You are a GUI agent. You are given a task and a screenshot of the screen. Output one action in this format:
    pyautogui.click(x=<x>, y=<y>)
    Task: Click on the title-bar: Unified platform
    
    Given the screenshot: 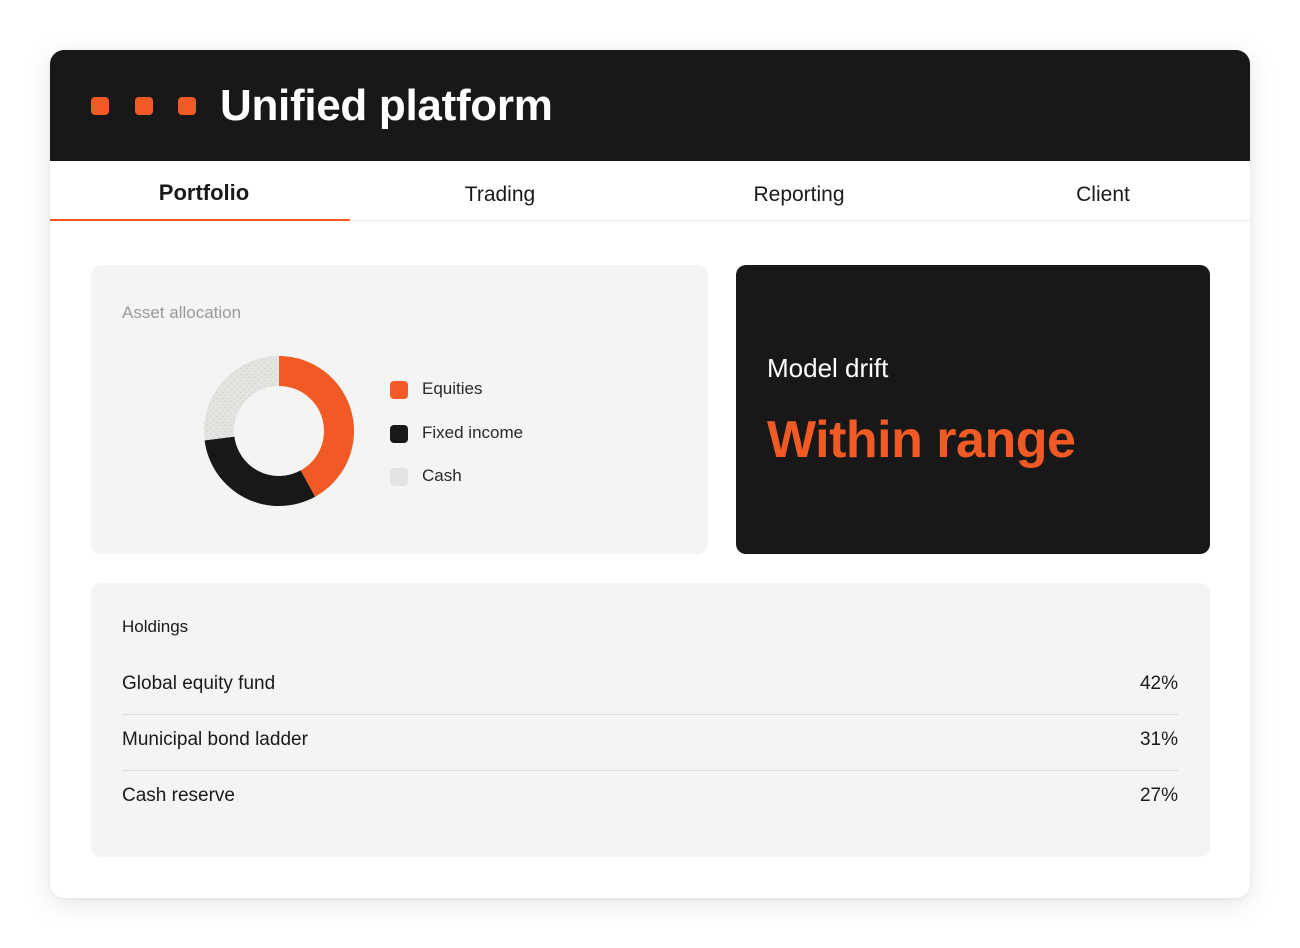 What is the action you would take?
    pyautogui.click(x=650, y=105)
    